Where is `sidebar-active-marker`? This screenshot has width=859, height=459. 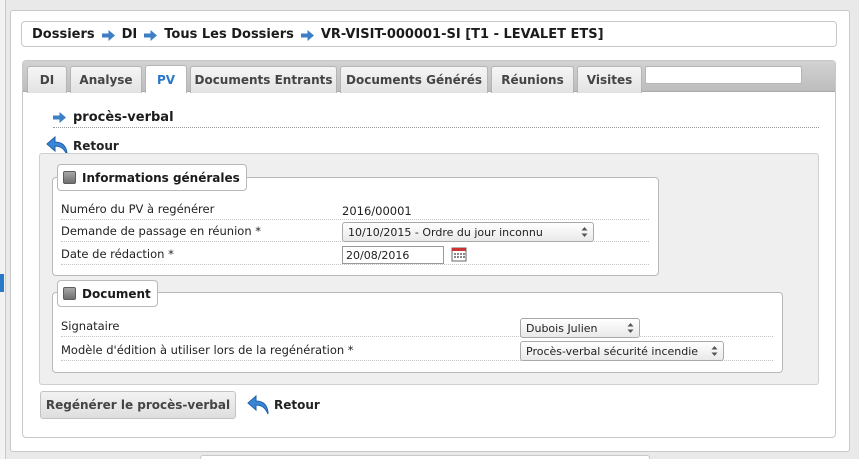
sidebar-active-marker is located at coordinates (2, 283).